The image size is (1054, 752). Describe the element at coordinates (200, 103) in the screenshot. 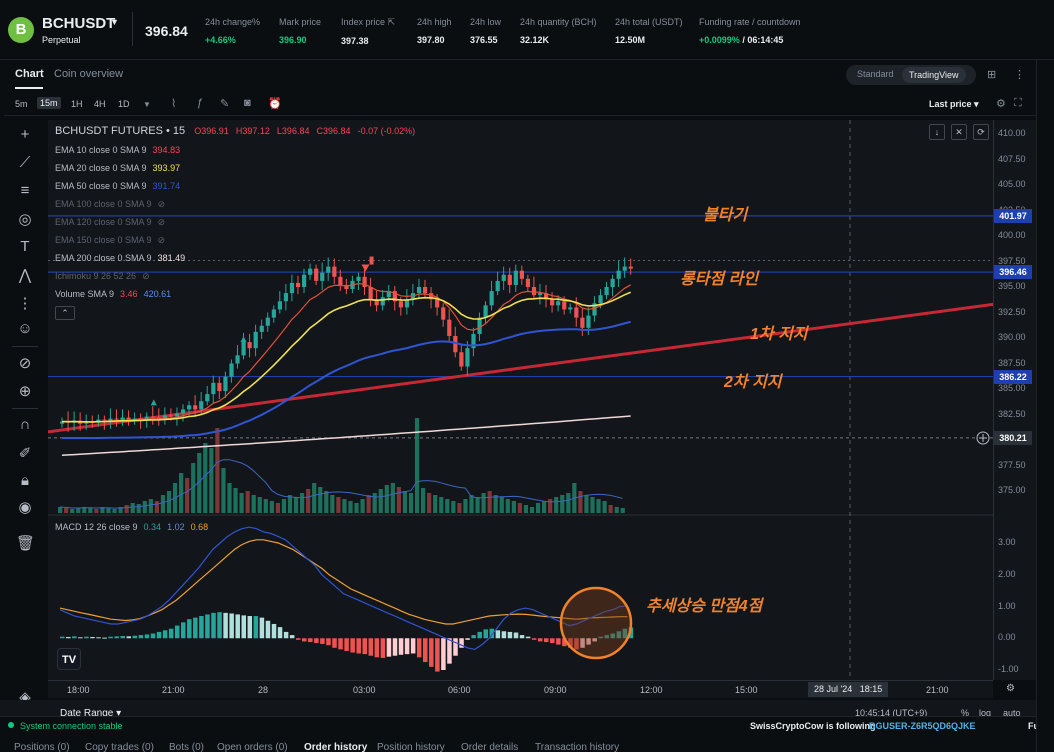

I see `indicators-icon: ƒ` at that location.